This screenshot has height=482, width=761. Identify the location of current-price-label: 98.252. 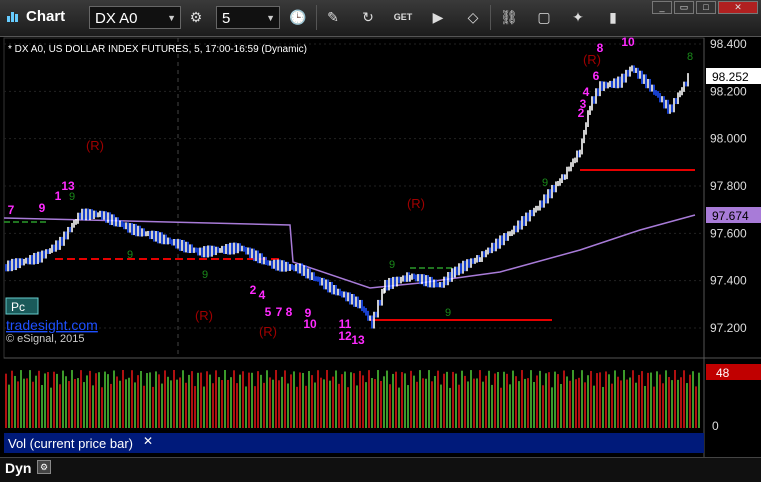
(730, 77).